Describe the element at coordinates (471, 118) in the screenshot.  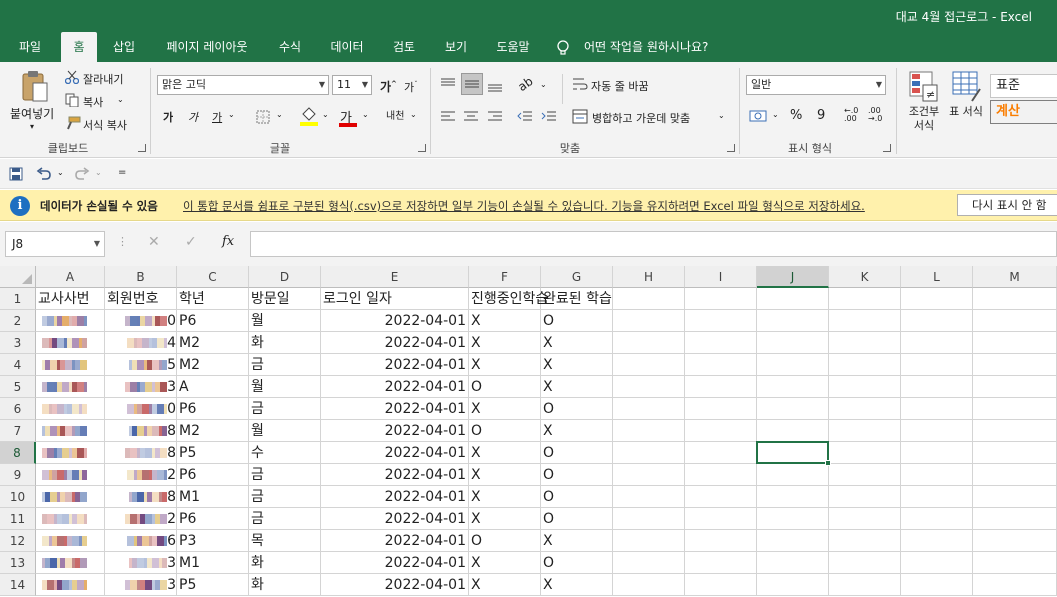
I see `align-center-icon` at that location.